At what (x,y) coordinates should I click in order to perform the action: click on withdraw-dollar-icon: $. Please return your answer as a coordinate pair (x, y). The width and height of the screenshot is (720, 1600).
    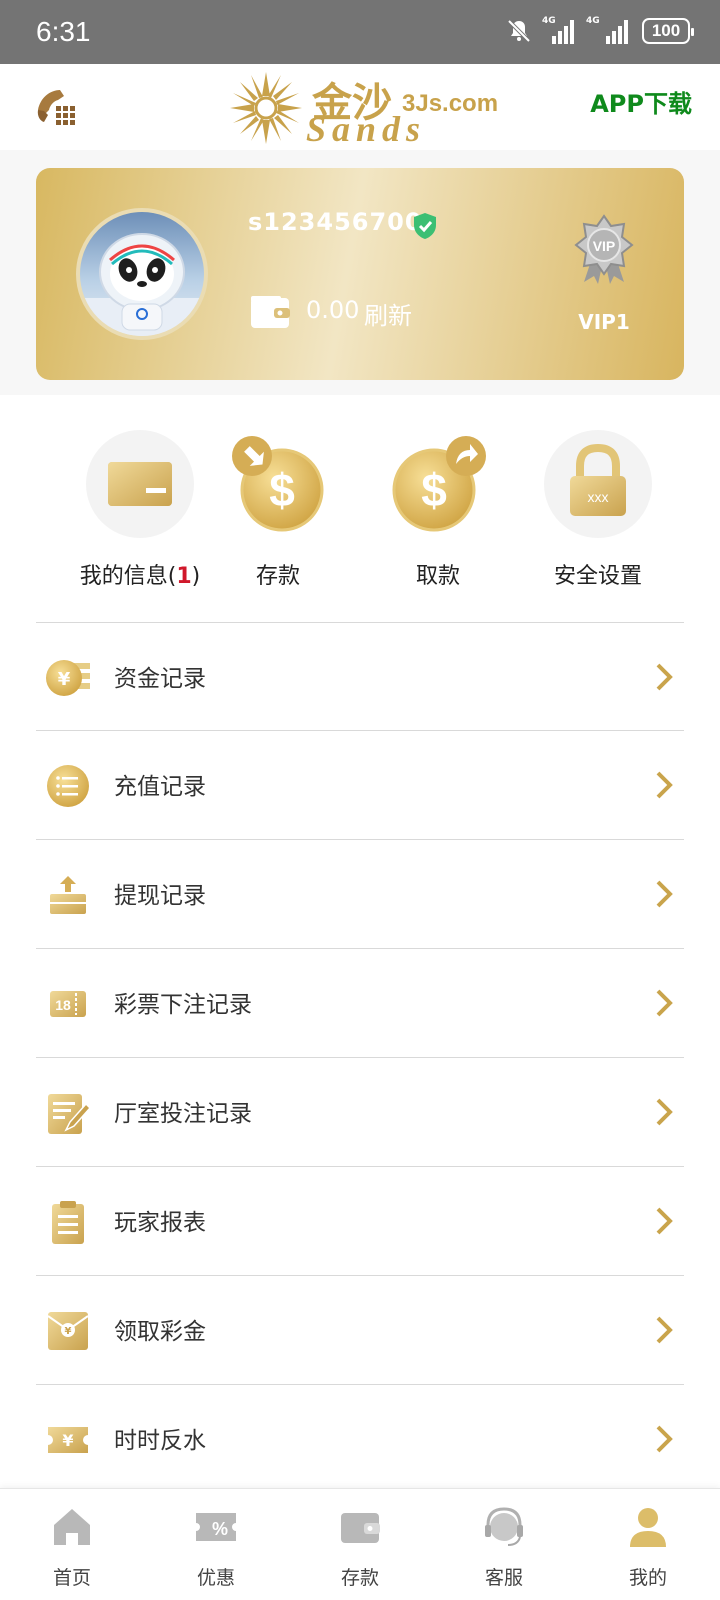
    Looking at the image, I should click on (439, 484).